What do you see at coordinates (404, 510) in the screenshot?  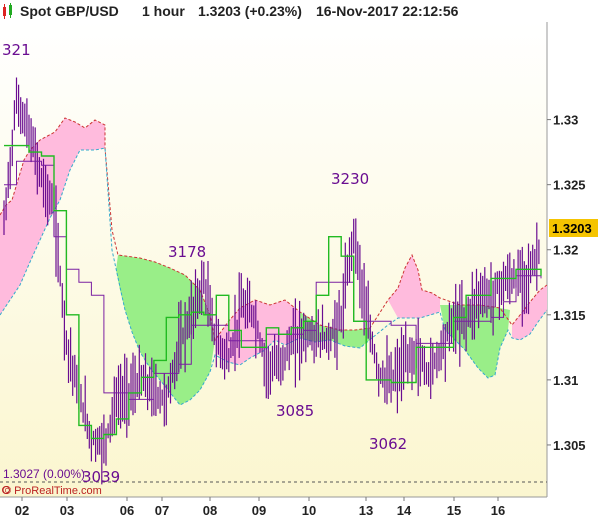 I see `x-tick-label: 14` at bounding box center [404, 510].